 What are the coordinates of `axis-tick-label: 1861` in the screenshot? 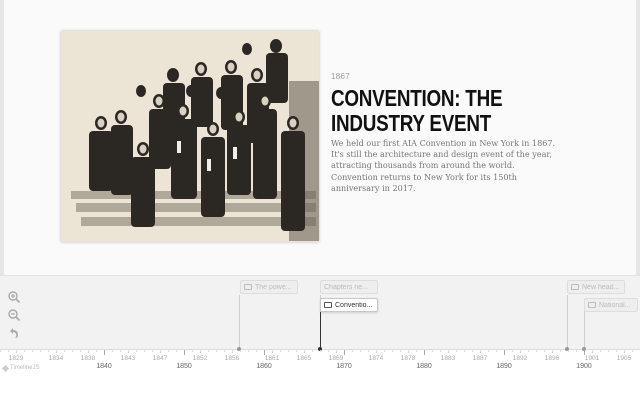 It's located at (272, 358).